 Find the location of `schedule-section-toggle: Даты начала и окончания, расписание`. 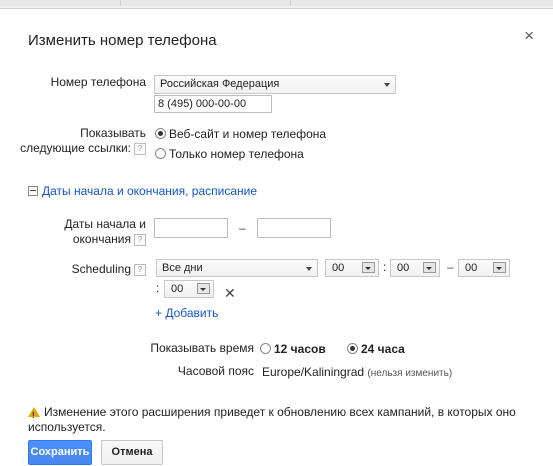

schedule-section-toggle: Даты начала и окончания, расписание is located at coordinates (142, 191).